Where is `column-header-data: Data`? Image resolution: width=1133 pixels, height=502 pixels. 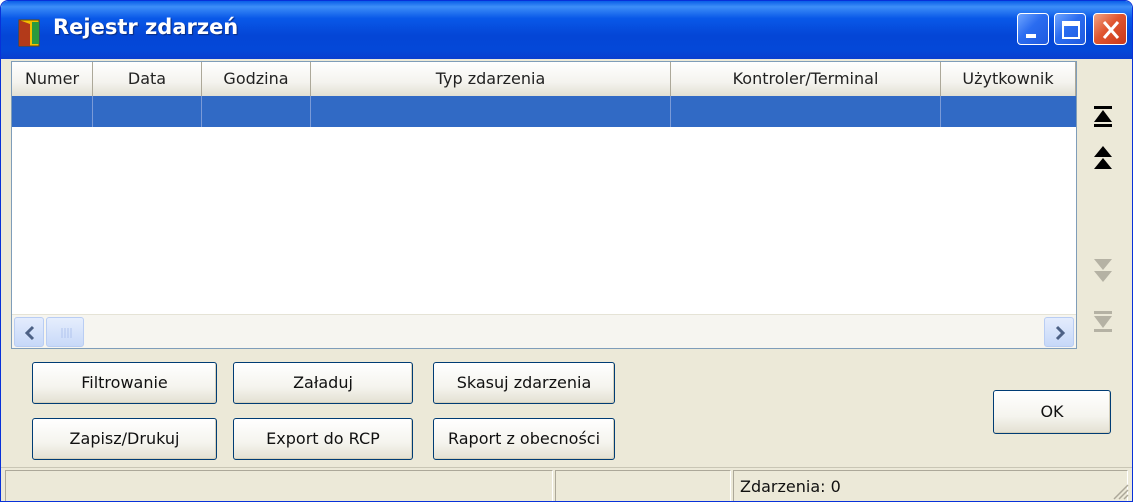 column-header-data: Data is located at coordinates (147, 79).